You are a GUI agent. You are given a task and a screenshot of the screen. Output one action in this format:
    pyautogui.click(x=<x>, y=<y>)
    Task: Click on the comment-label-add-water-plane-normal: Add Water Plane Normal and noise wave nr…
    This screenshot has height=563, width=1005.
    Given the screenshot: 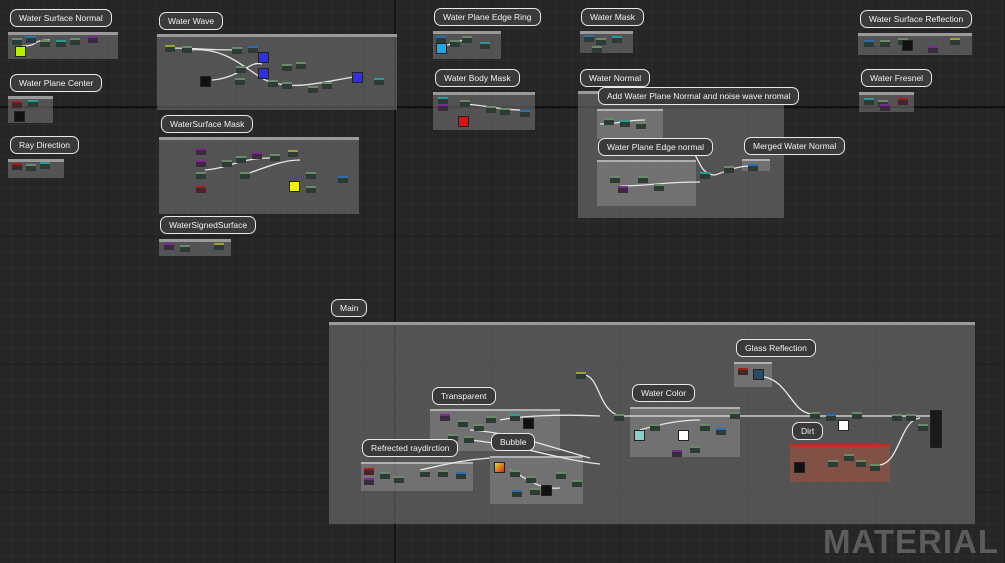 What is the action you would take?
    pyautogui.click(x=699, y=96)
    